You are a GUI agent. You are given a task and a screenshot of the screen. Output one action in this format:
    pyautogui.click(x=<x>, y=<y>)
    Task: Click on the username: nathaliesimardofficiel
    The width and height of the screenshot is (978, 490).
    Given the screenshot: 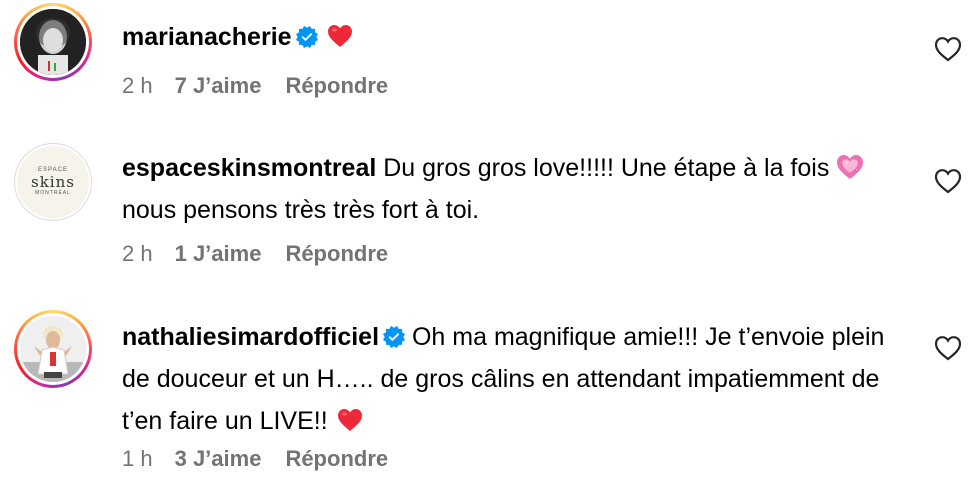 What is the action you would take?
    pyautogui.click(x=250, y=337)
    